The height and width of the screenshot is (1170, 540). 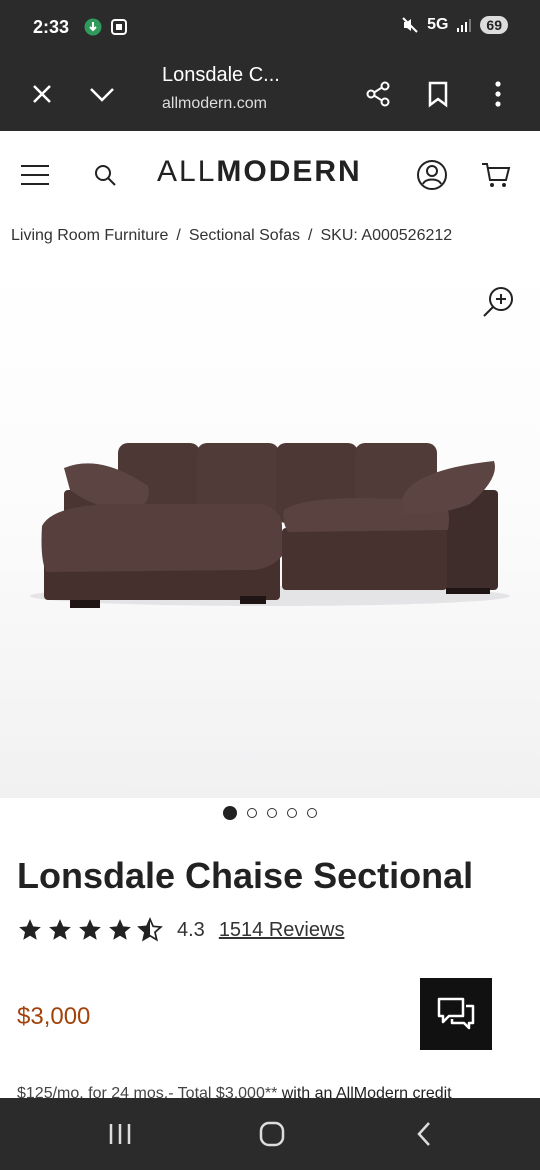 I want to click on account-icon, so click(x=432, y=175).